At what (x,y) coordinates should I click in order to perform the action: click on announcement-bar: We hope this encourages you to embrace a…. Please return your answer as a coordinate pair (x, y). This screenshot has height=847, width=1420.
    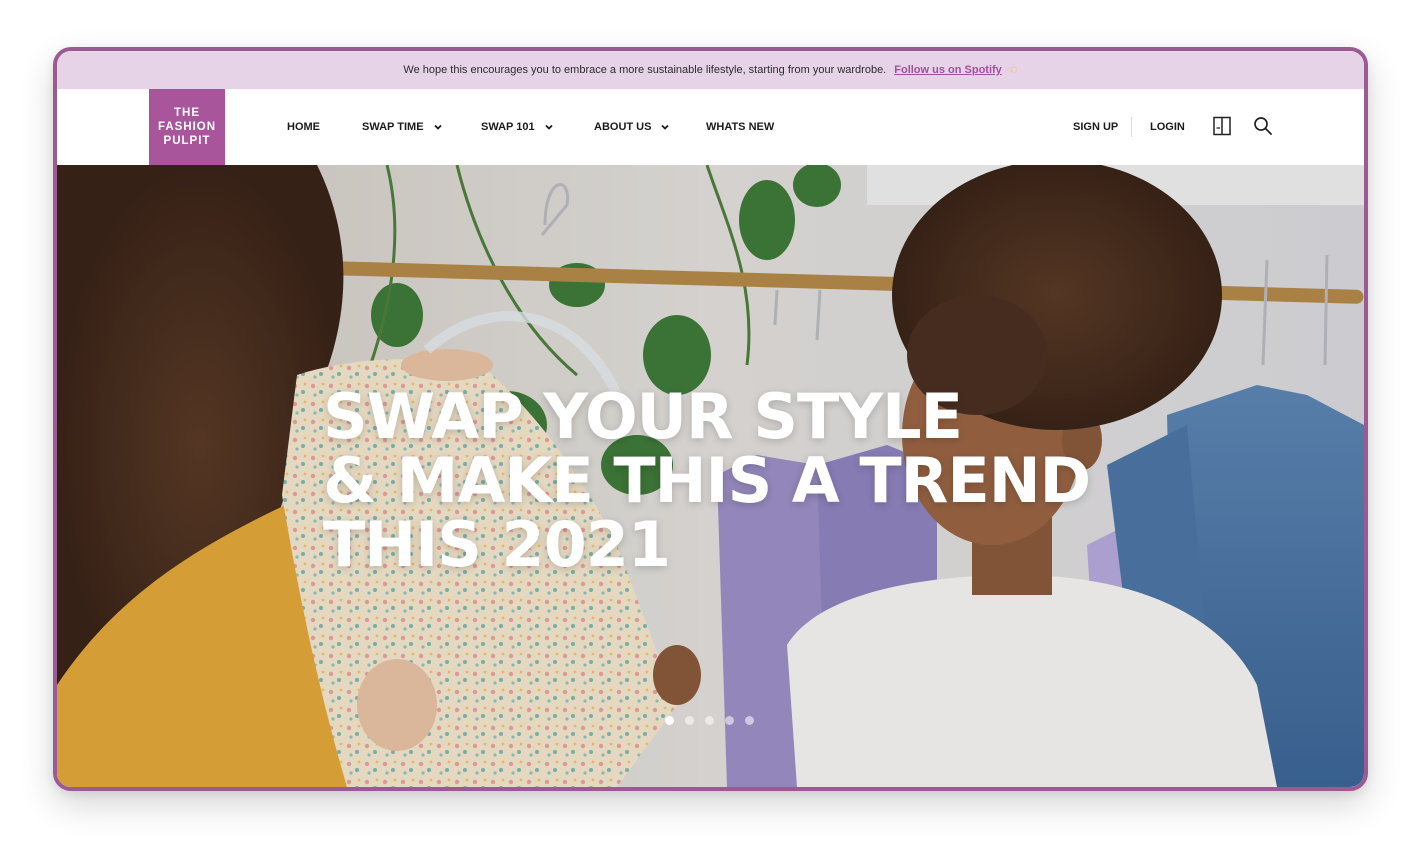
    Looking at the image, I should click on (710, 70).